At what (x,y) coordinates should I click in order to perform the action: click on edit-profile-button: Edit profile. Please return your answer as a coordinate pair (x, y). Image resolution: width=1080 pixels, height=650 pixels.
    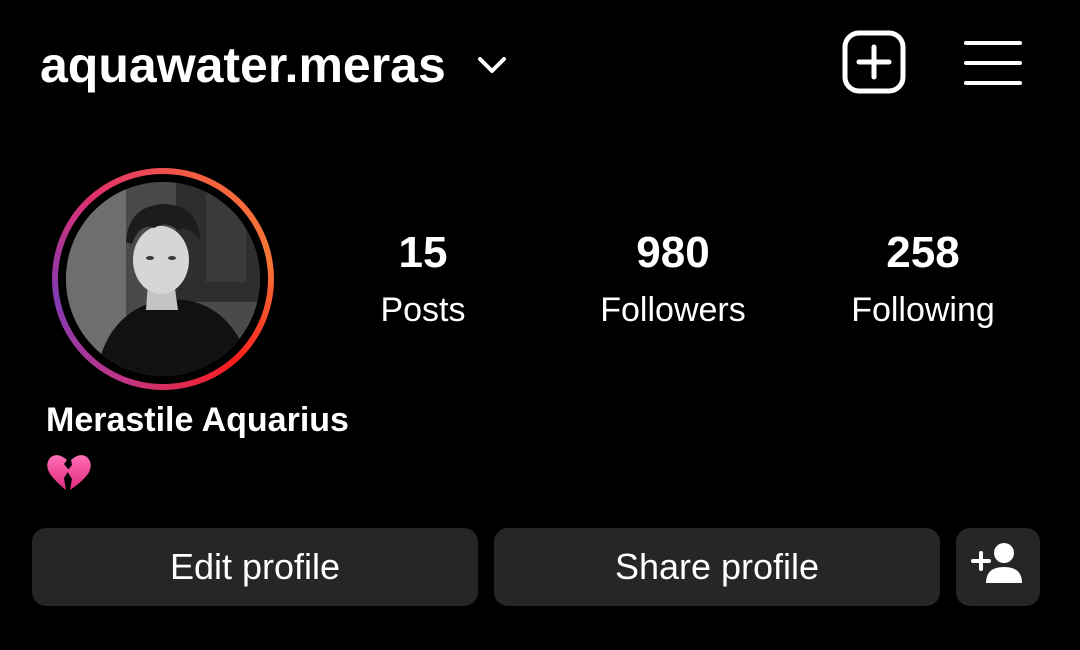
    Looking at the image, I should click on (255, 567).